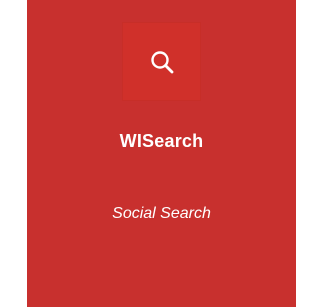  I want to click on icon-container, so click(161, 61).